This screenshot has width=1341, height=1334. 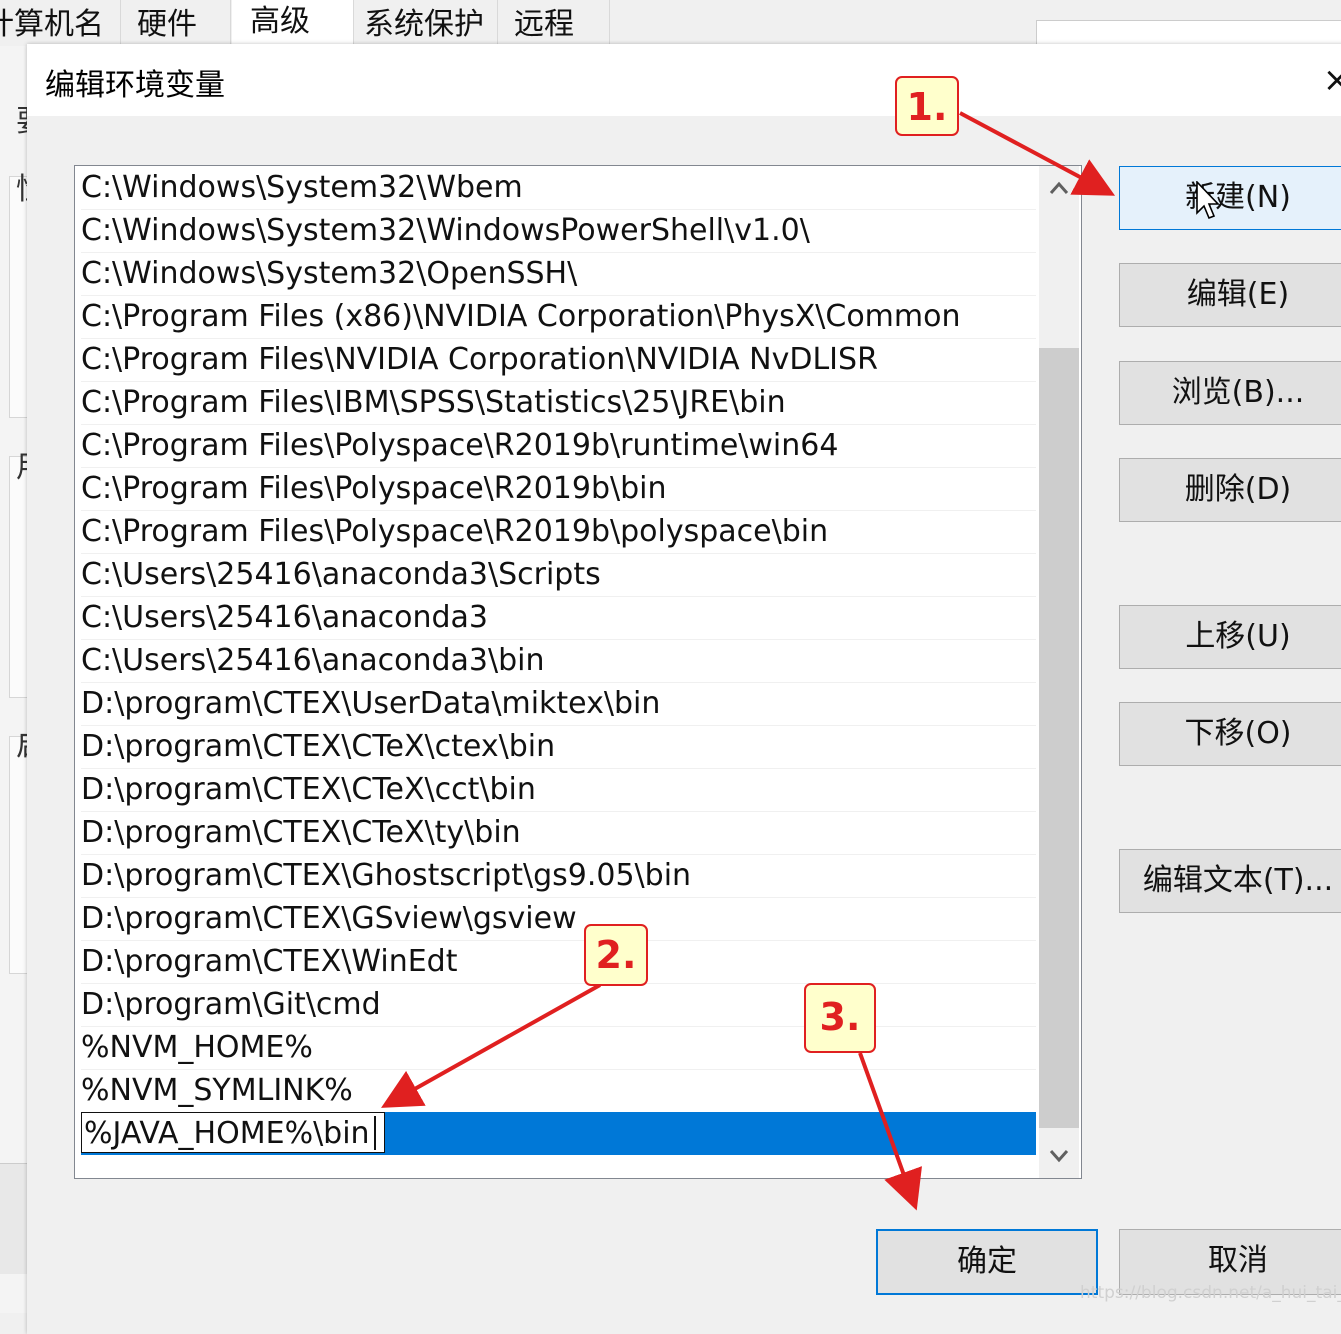 What do you see at coordinates (13, 1218) in the screenshot?
I see `background-footer` at bounding box center [13, 1218].